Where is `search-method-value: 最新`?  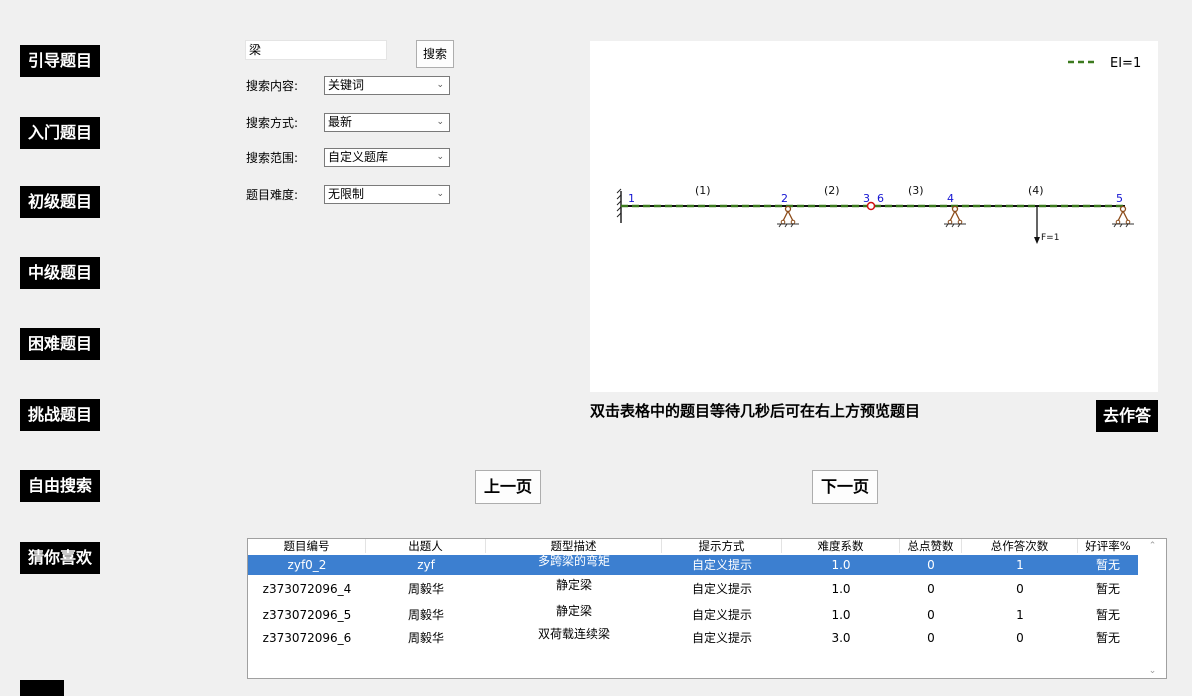
search-method-value: 最新 is located at coordinates (340, 122).